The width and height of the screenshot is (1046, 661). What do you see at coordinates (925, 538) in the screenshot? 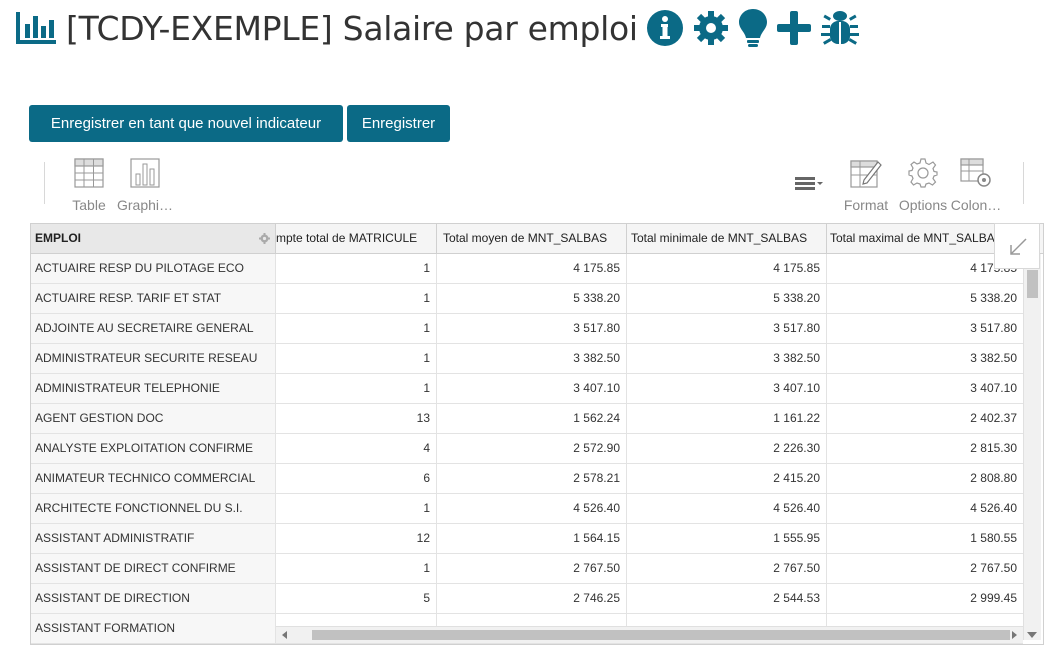
I see `cell-max: 1 580.55` at bounding box center [925, 538].